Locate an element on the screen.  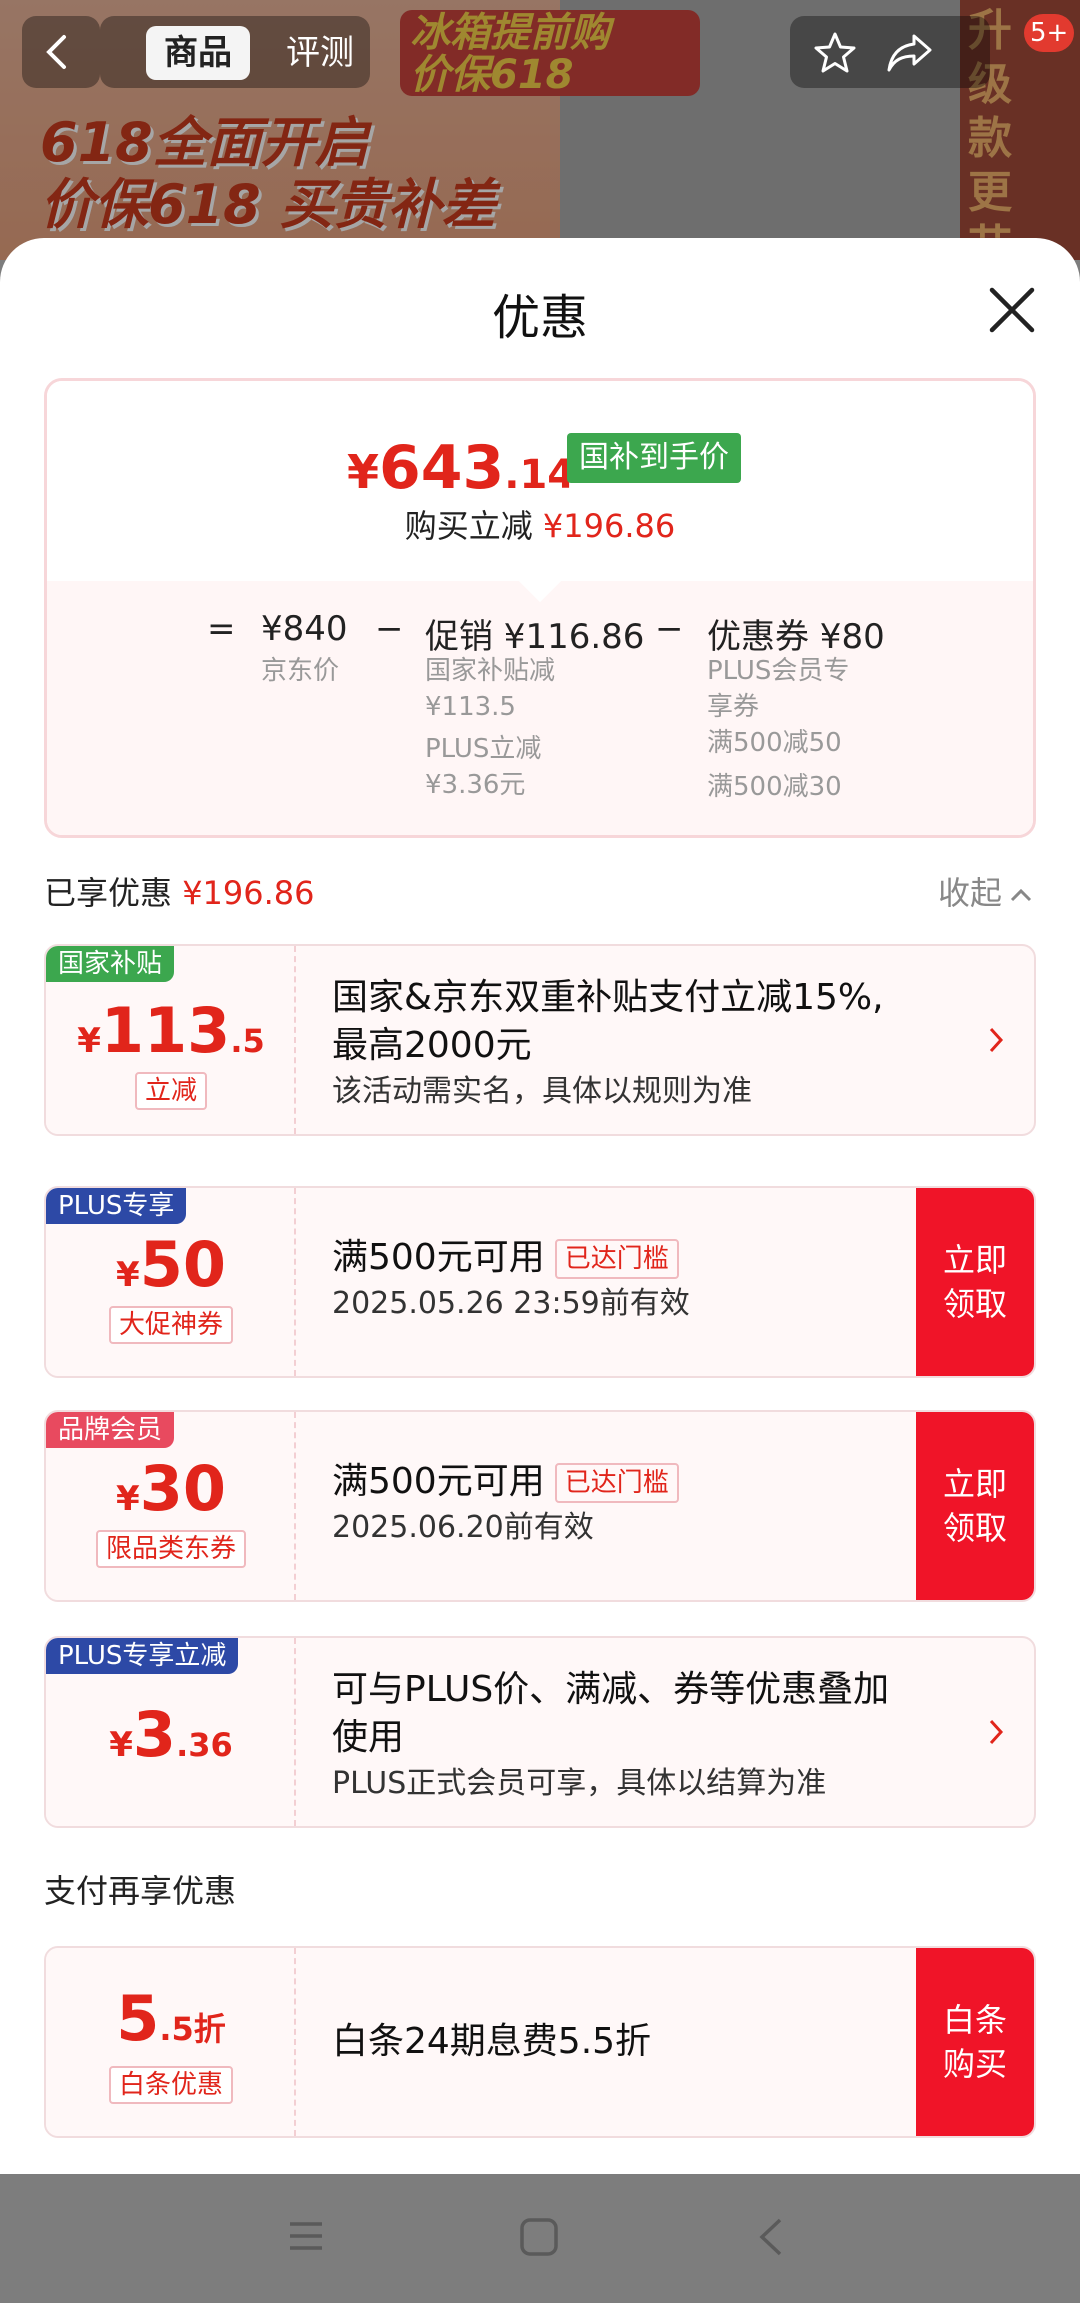
collapse-button: 收起 is located at coordinates (985, 891).